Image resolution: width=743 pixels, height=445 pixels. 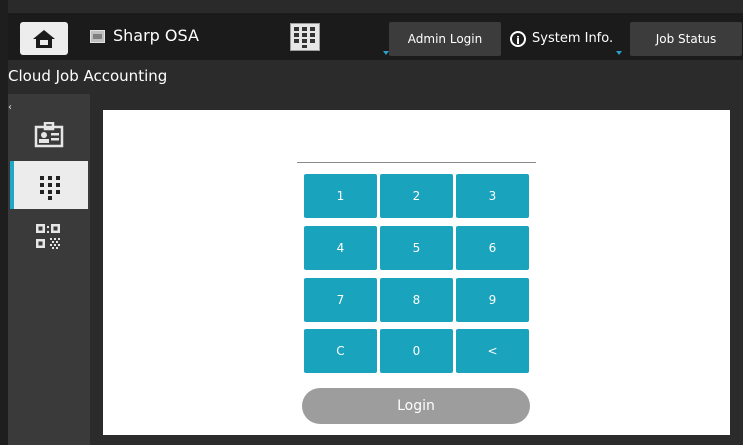 What do you see at coordinates (88, 76) in the screenshot?
I see `section-title: Cloud Job Accounting` at bounding box center [88, 76].